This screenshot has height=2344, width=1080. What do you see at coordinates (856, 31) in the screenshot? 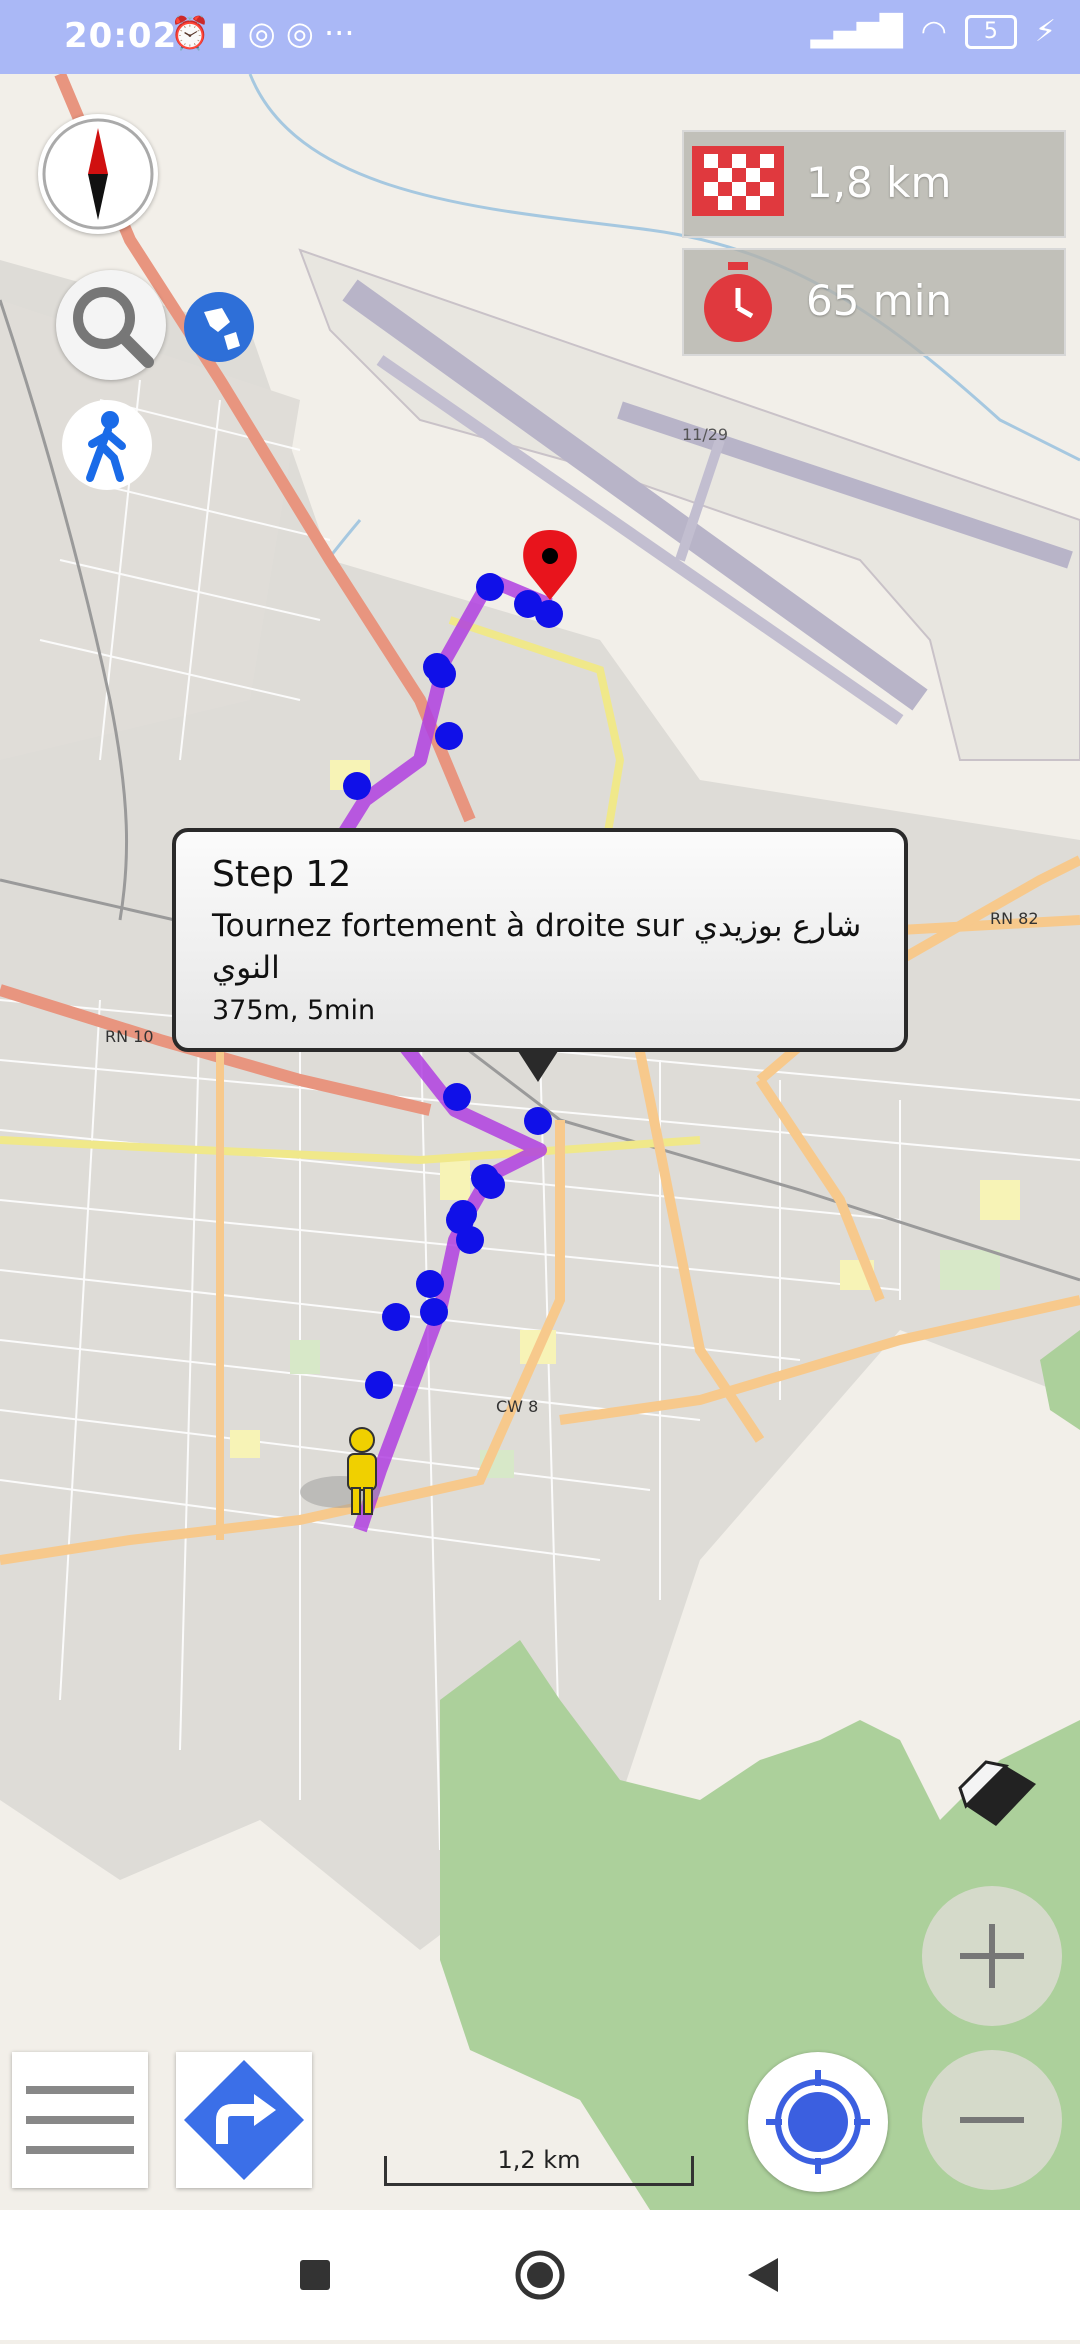
I see `signal-icon: ▂▄▆█` at bounding box center [856, 31].